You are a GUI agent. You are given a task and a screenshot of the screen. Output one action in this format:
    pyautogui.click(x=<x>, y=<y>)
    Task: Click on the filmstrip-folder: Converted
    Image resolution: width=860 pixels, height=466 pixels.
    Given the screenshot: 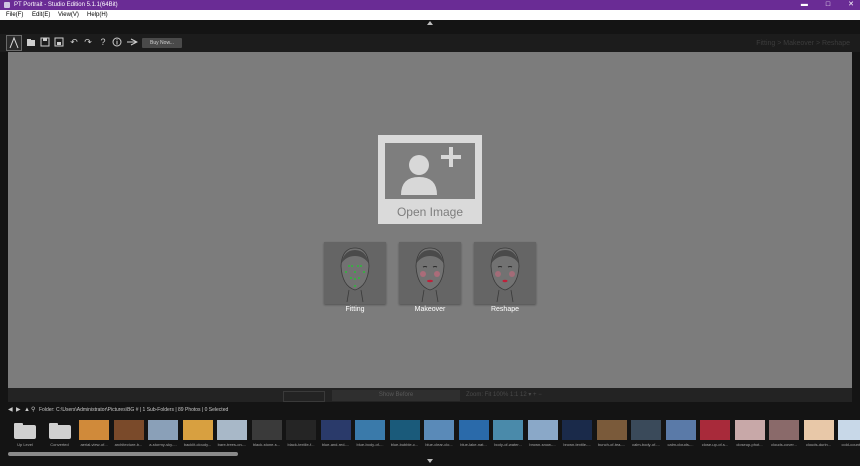 What is the action you would take?
    pyautogui.click(x=60, y=433)
    